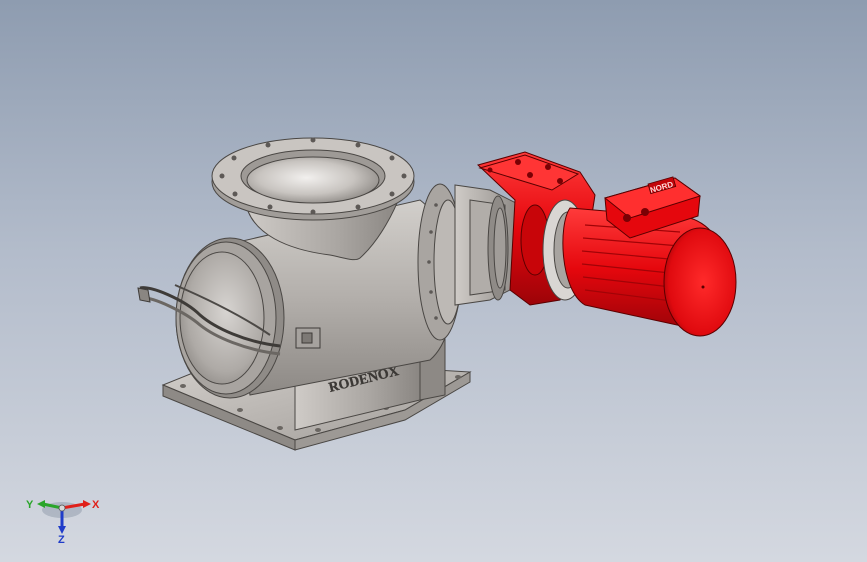 Image resolution: width=867 pixels, height=562 pixels. I want to click on z-axis-label: Z, so click(61, 539).